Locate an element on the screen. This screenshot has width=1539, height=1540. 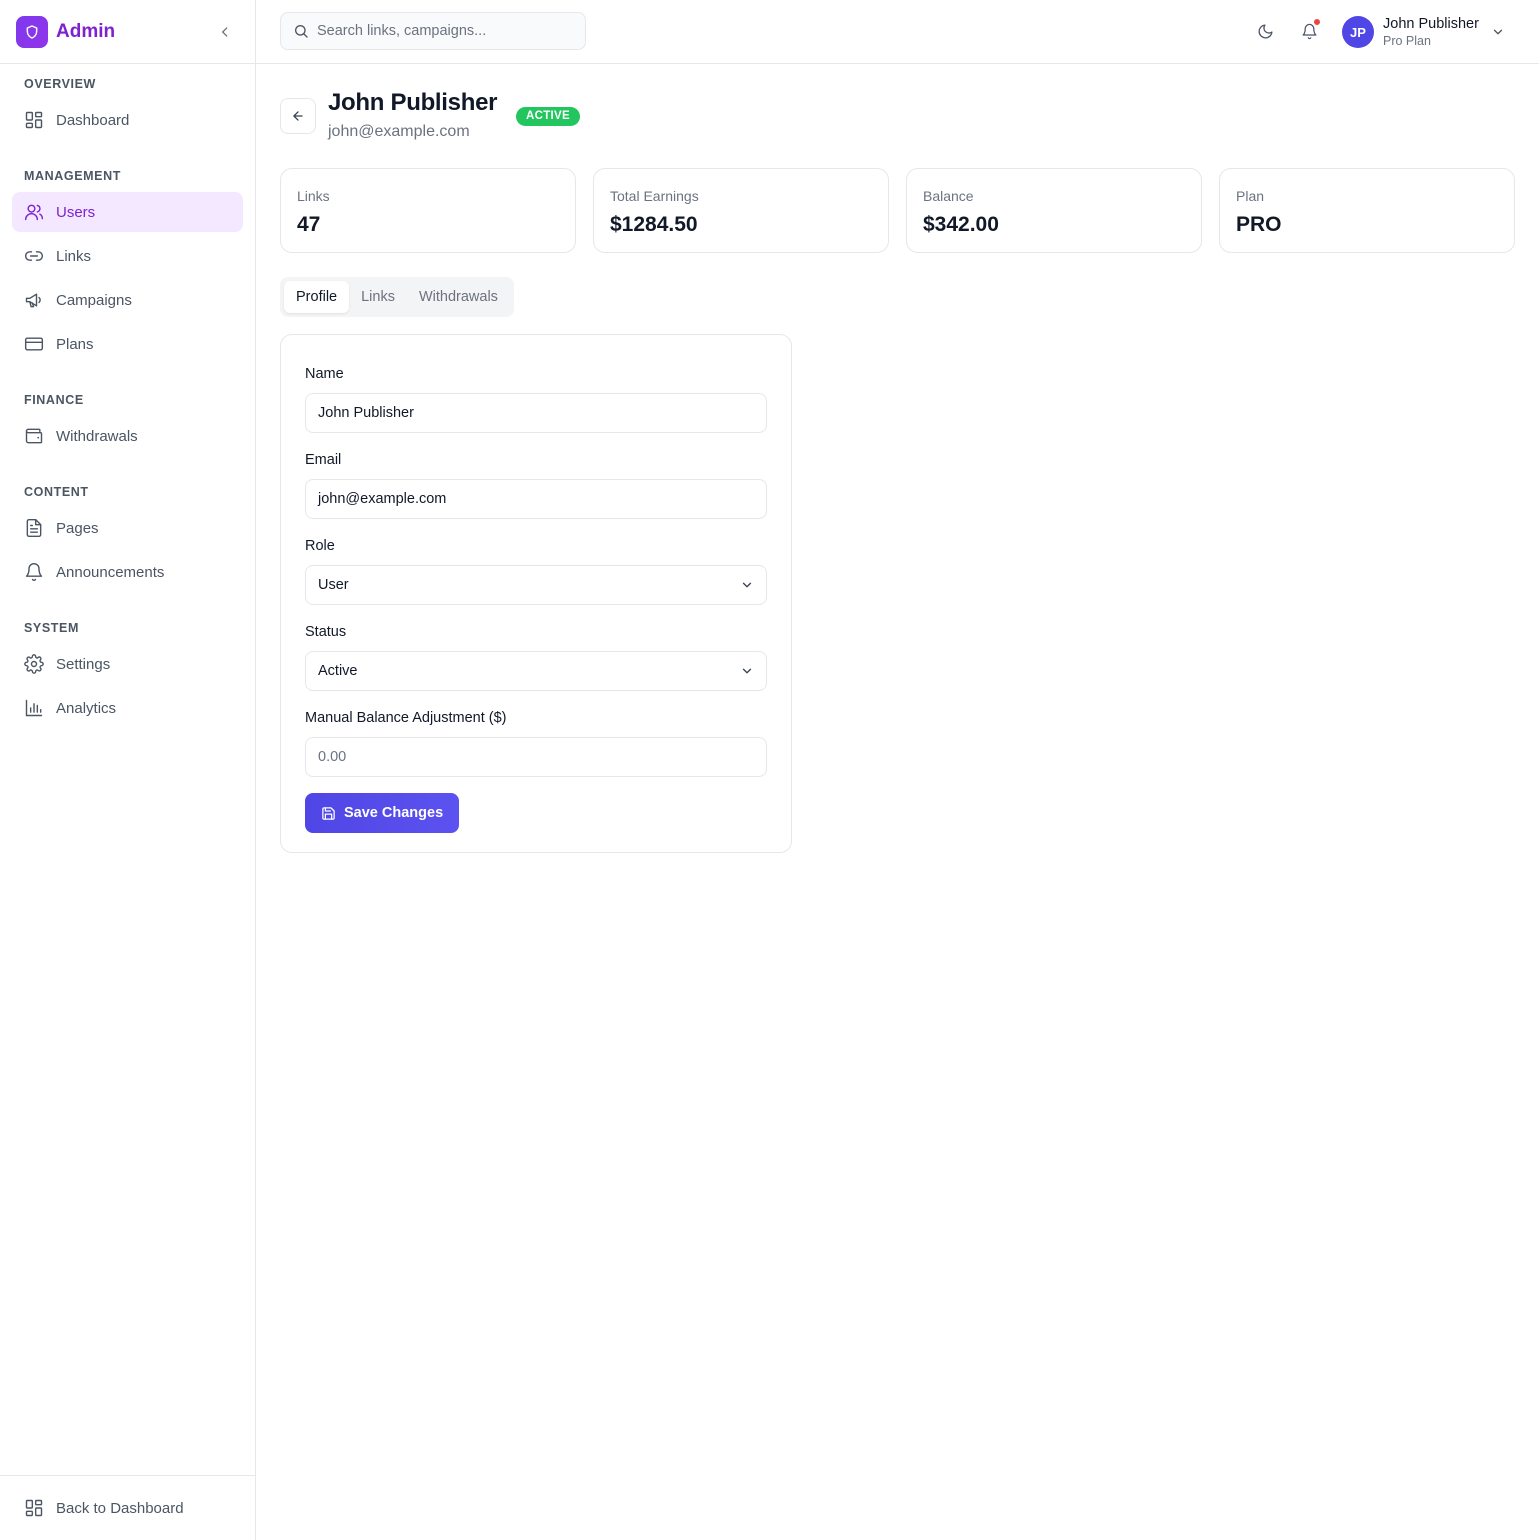
email-field-group: Email john@example.com is located at coordinates (536, 484).